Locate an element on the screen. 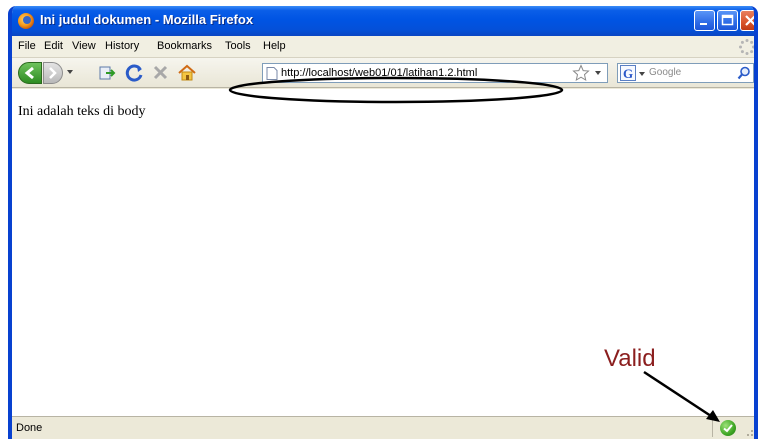 The width and height of the screenshot is (758, 439). firefox-logo-icon is located at coordinates (26, 21).